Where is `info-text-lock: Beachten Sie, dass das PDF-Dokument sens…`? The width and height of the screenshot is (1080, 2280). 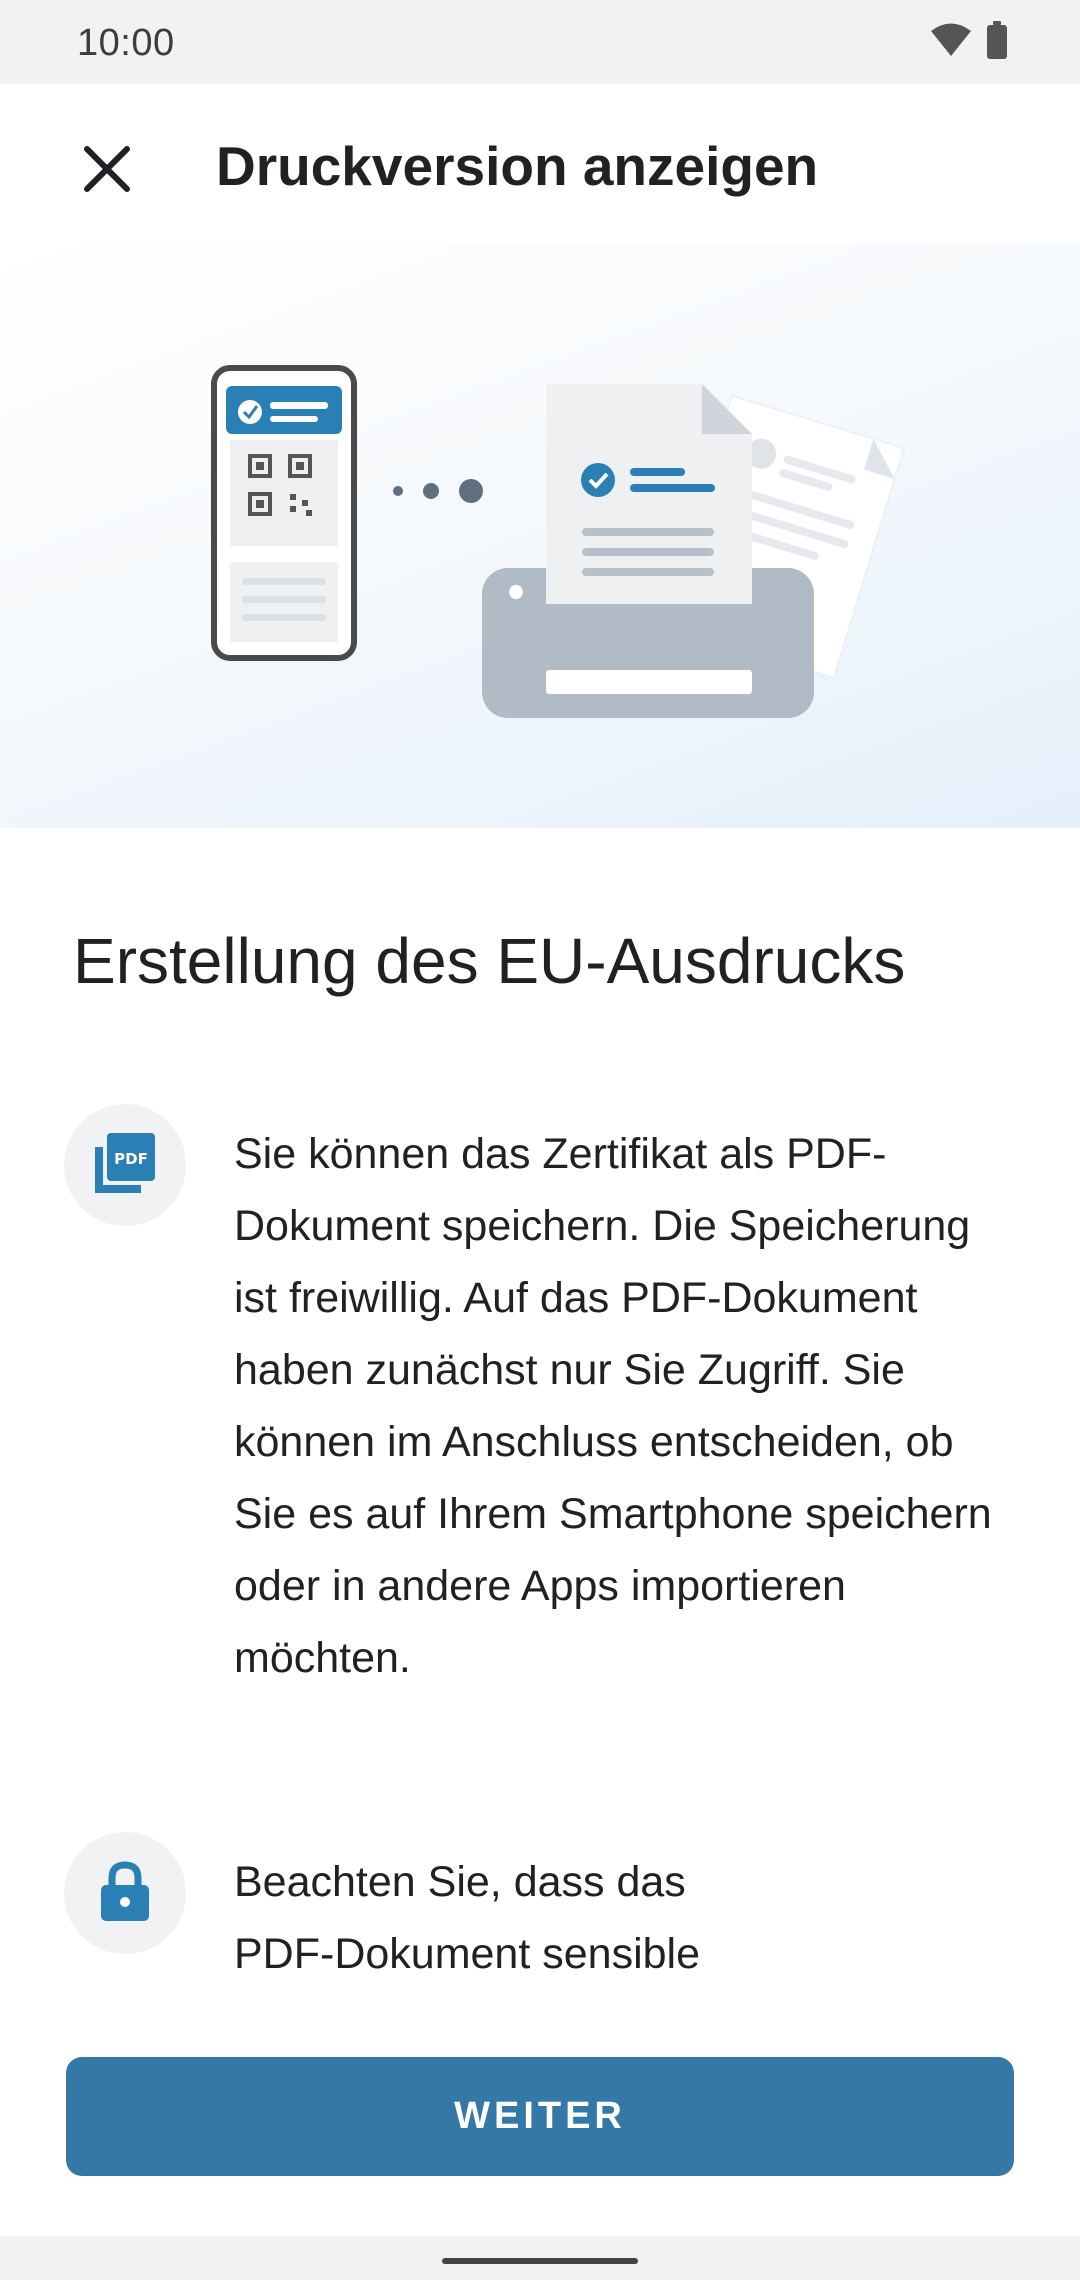
info-text-lock: Beachten Sie, dass das PDF-Dokument sens… is located at coordinates (467, 1918).